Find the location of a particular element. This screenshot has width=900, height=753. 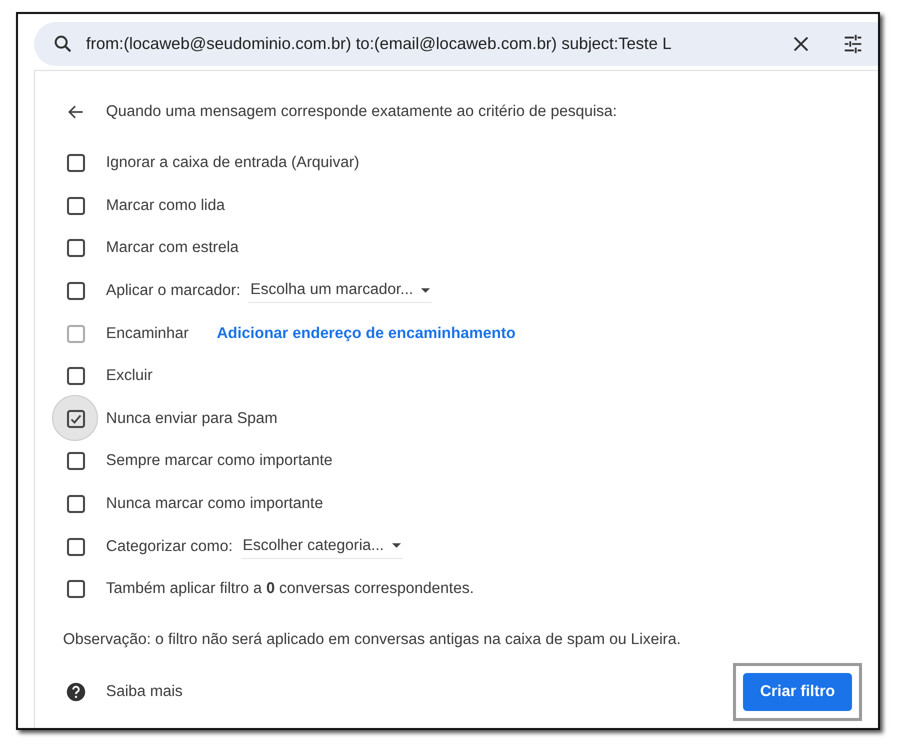

option-label: Marcar como lida is located at coordinates (165, 205).